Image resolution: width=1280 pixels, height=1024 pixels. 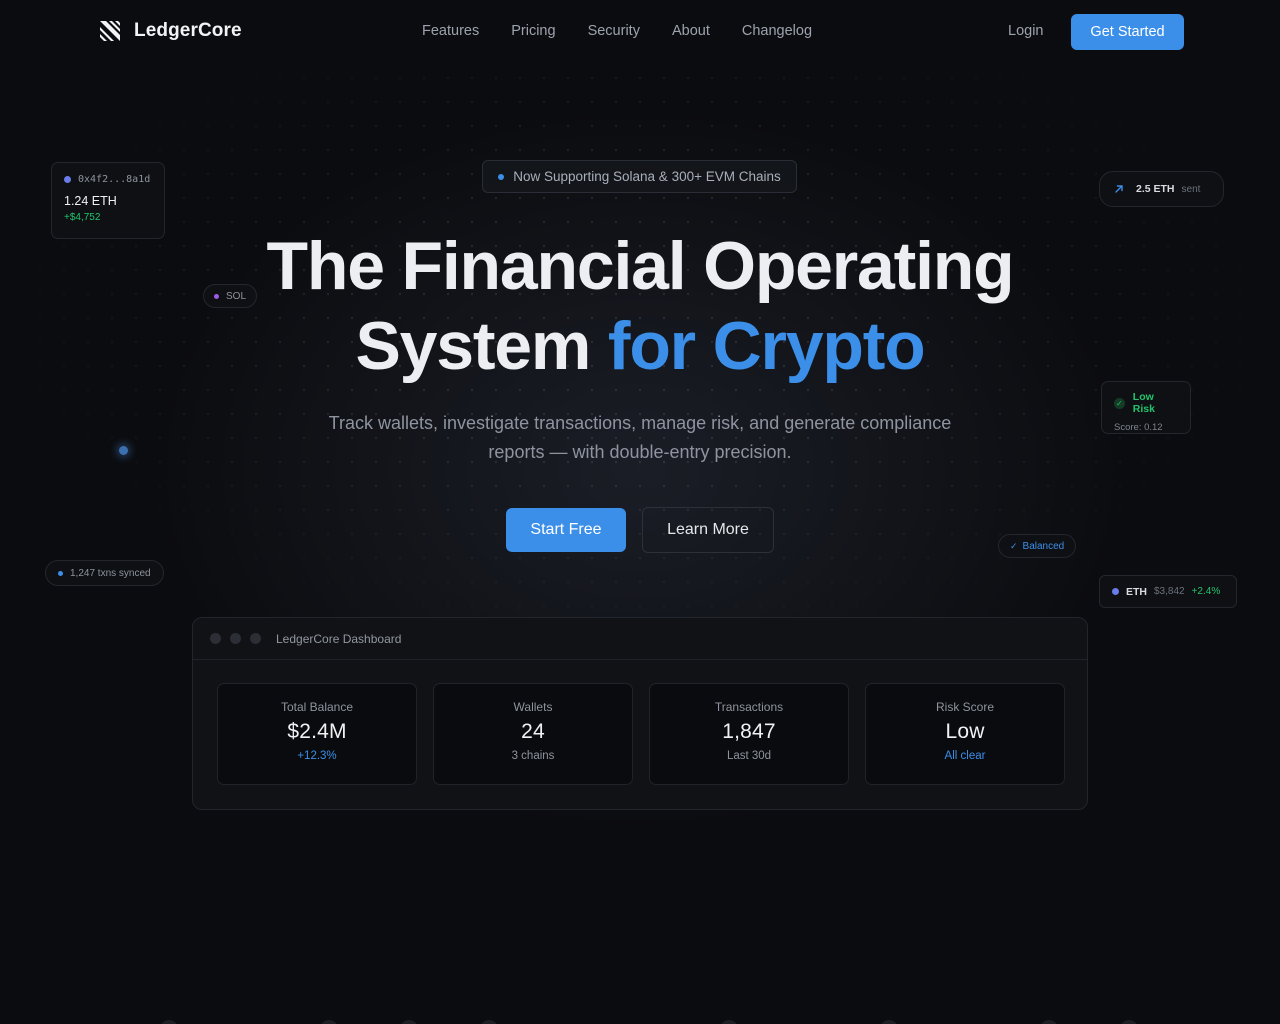 What do you see at coordinates (60, 573) in the screenshot?
I see `txn-dot-icon` at bounding box center [60, 573].